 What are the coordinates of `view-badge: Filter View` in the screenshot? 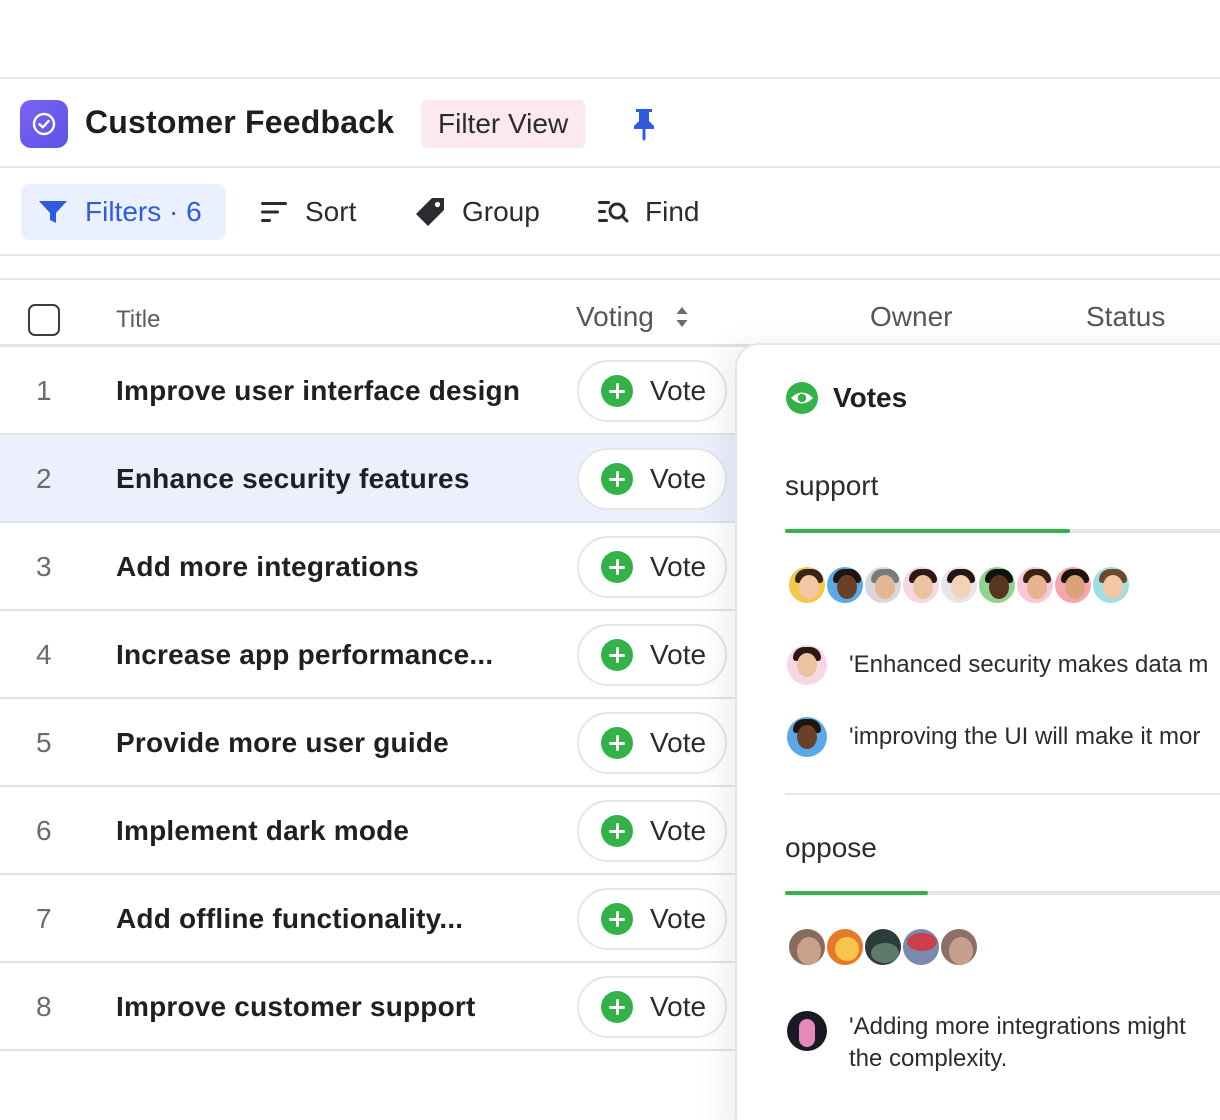 It's located at (503, 124).